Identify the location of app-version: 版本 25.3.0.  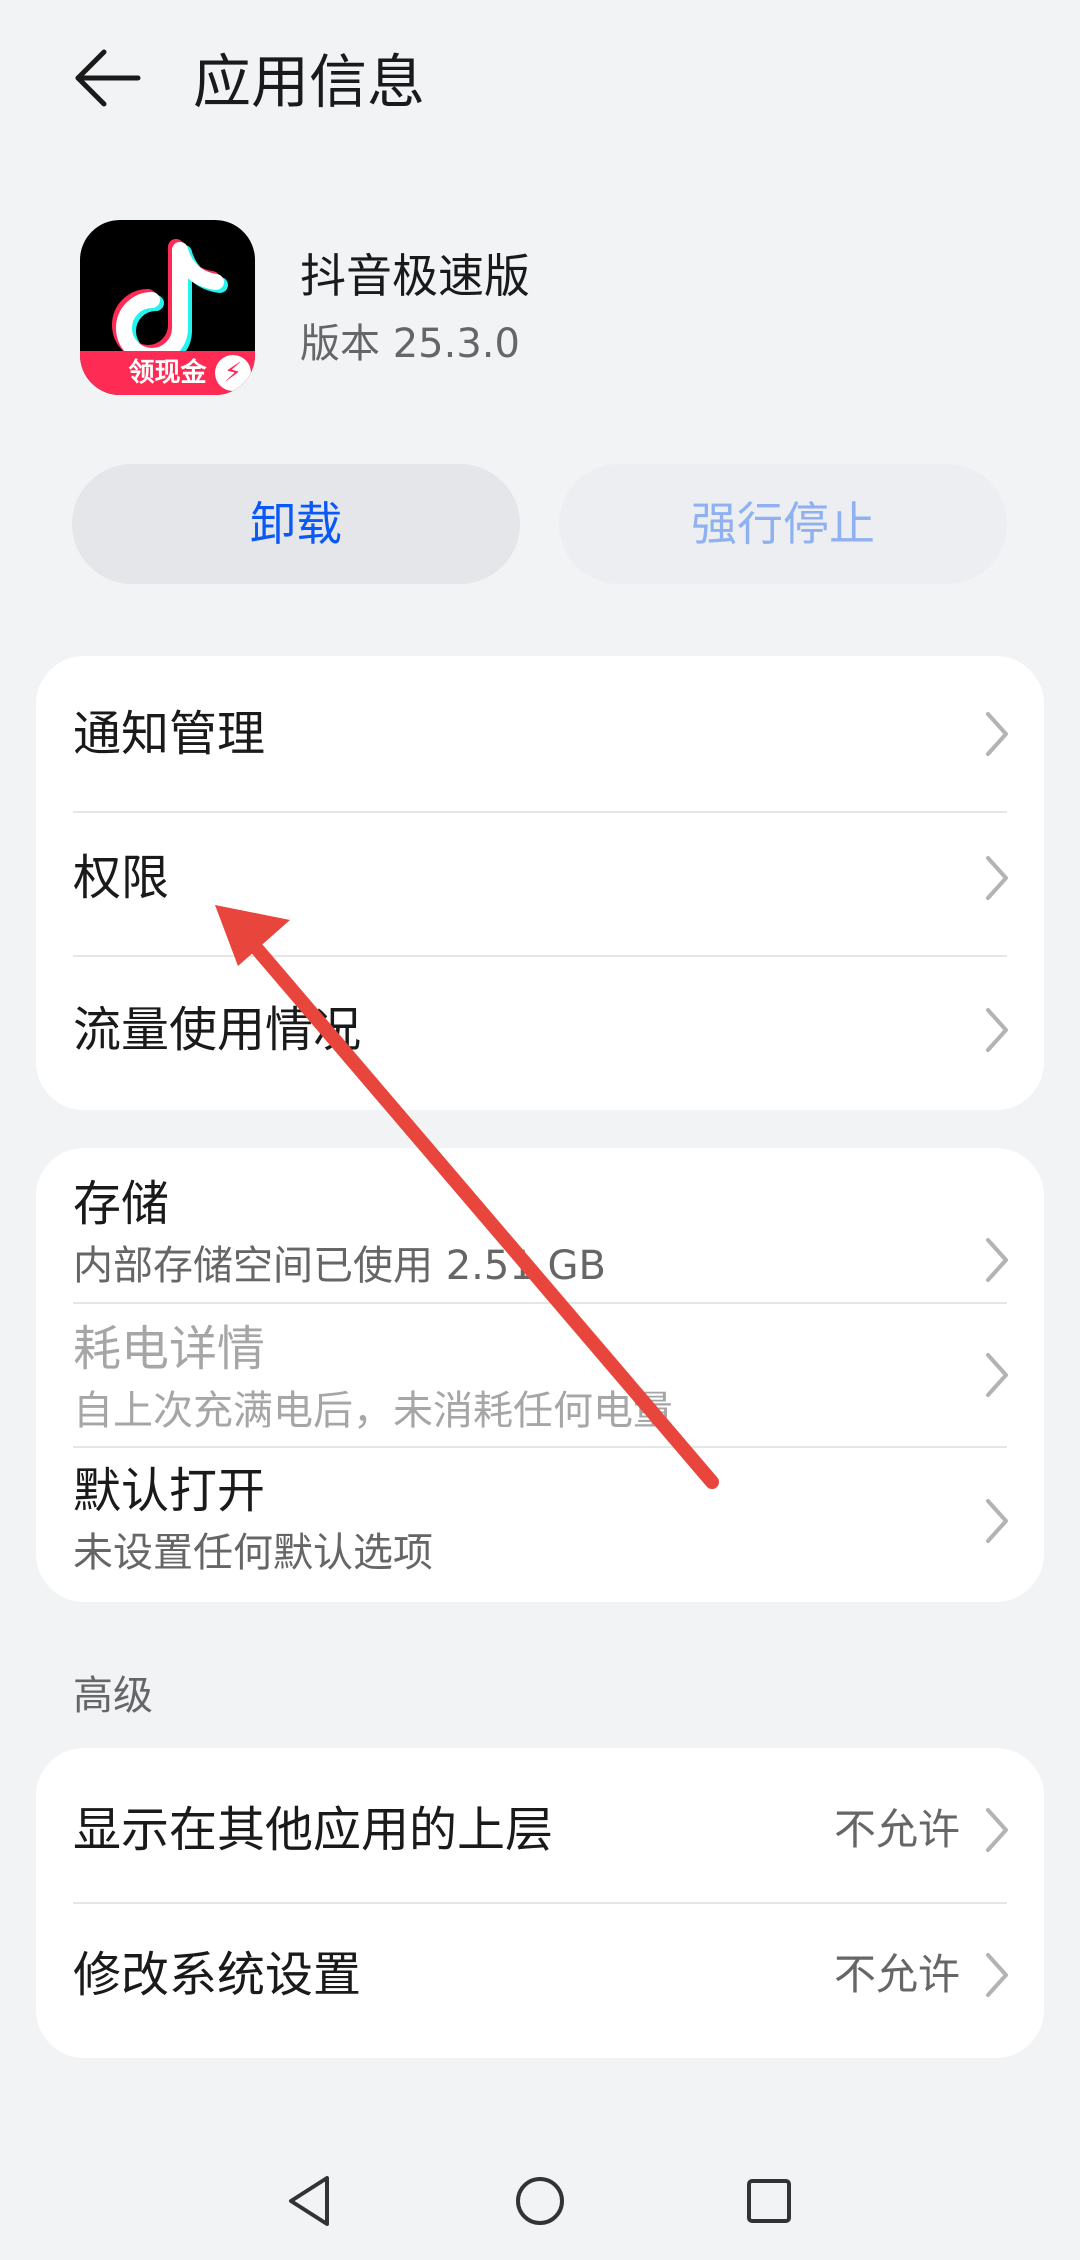
(410, 344).